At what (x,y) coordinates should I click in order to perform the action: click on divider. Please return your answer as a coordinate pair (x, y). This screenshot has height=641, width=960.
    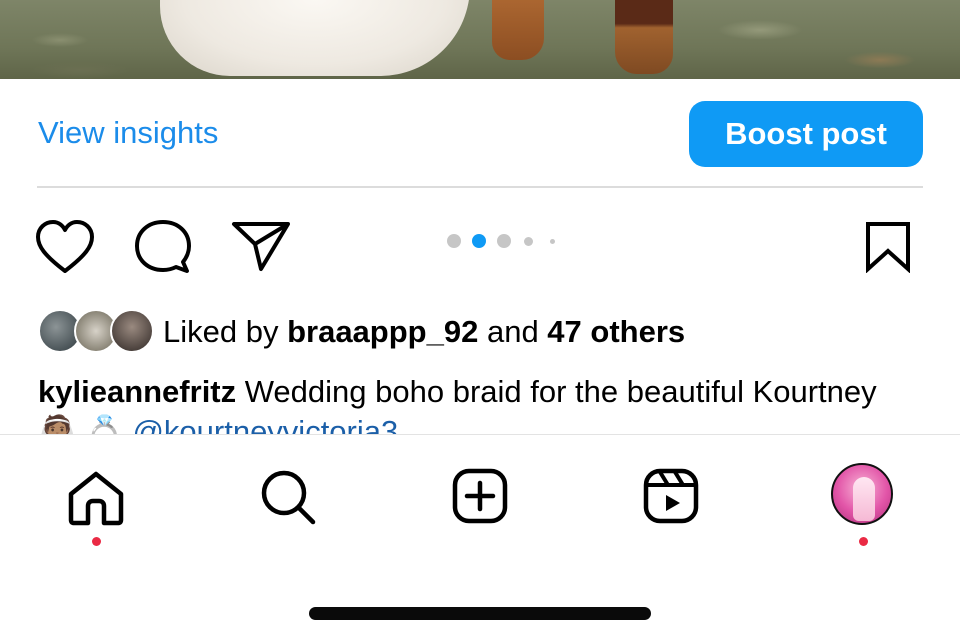
    Looking at the image, I should click on (480, 187).